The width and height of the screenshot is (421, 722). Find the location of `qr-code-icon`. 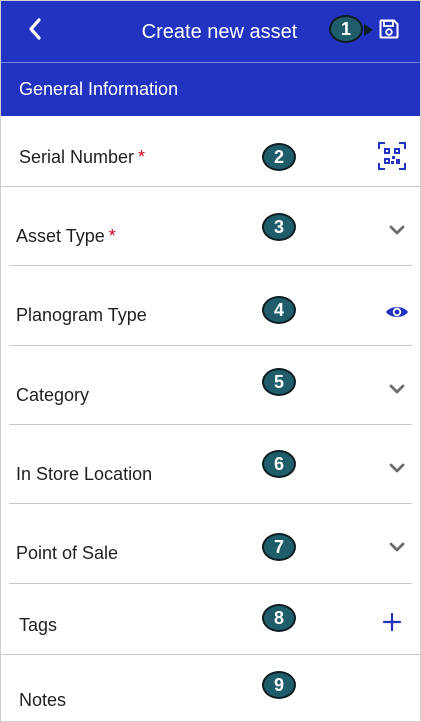

qr-code-icon is located at coordinates (392, 158).